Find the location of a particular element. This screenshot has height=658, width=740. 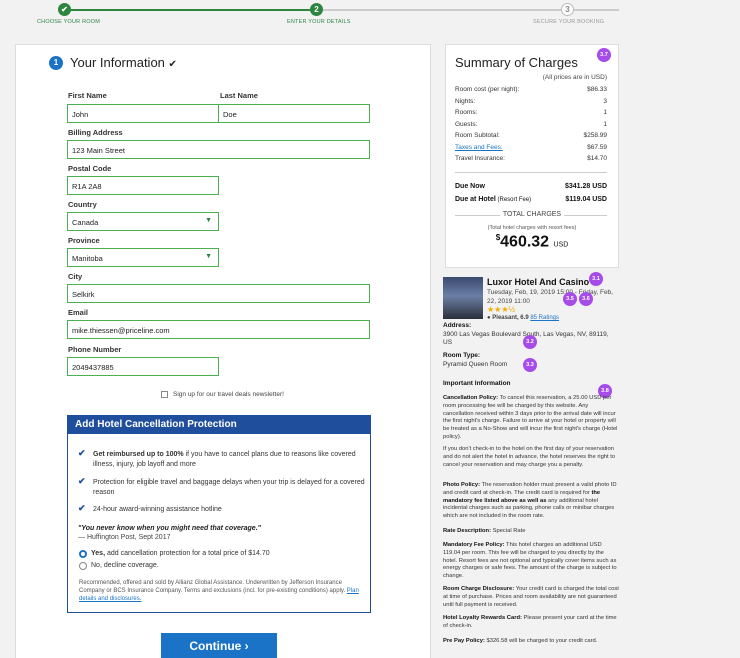

due-now-value: $341.28 USD is located at coordinates (585, 186).